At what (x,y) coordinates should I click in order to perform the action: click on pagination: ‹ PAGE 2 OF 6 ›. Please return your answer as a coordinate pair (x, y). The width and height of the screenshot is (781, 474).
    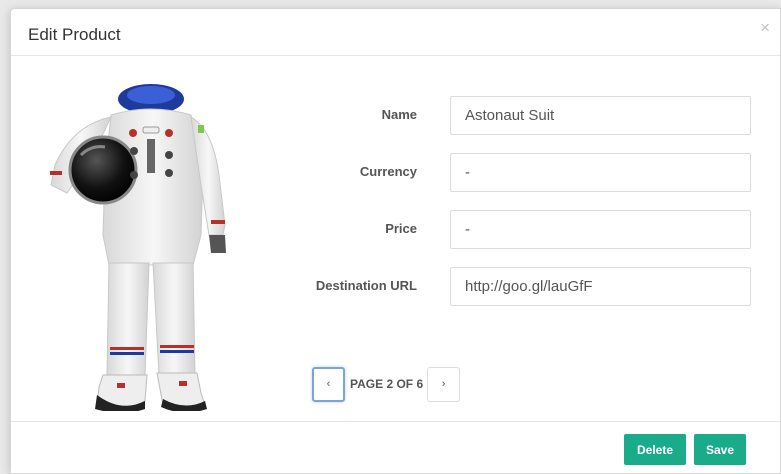
    Looking at the image, I should click on (386, 384).